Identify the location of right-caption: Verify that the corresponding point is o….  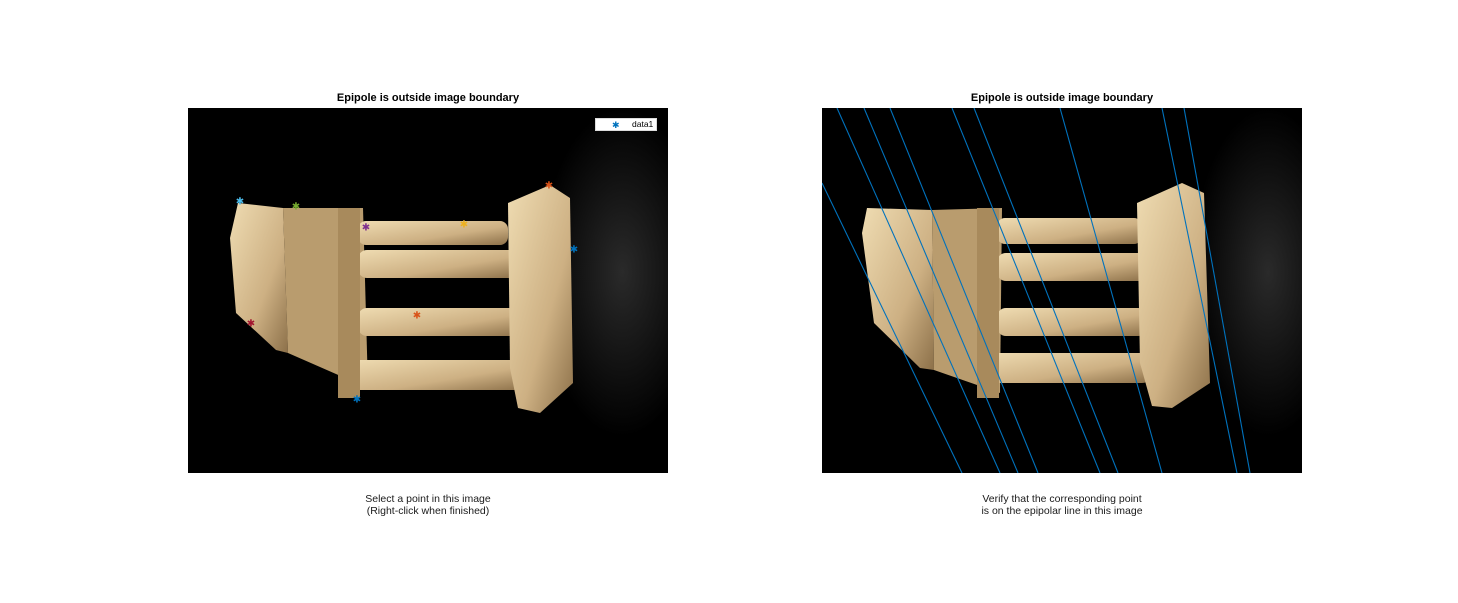
(1062, 505).